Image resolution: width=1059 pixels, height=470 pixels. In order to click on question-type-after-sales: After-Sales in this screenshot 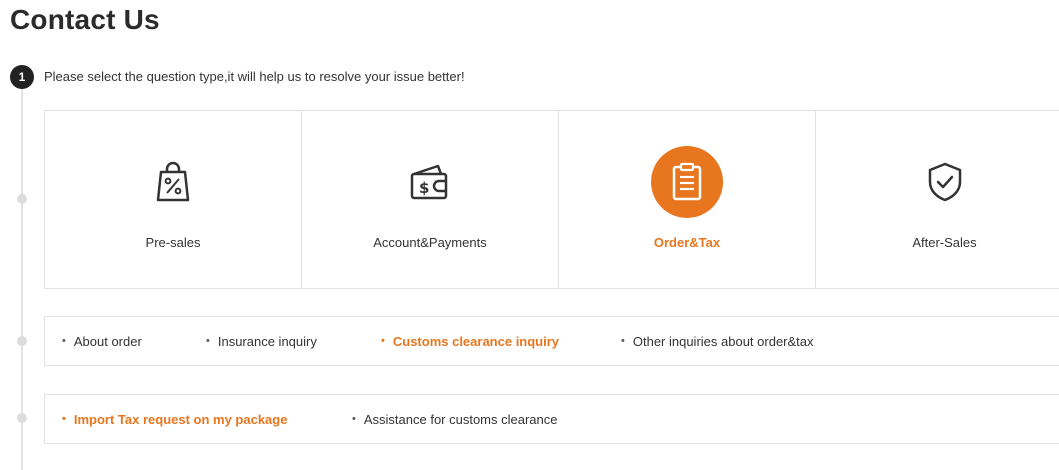, I will do `click(937, 199)`.